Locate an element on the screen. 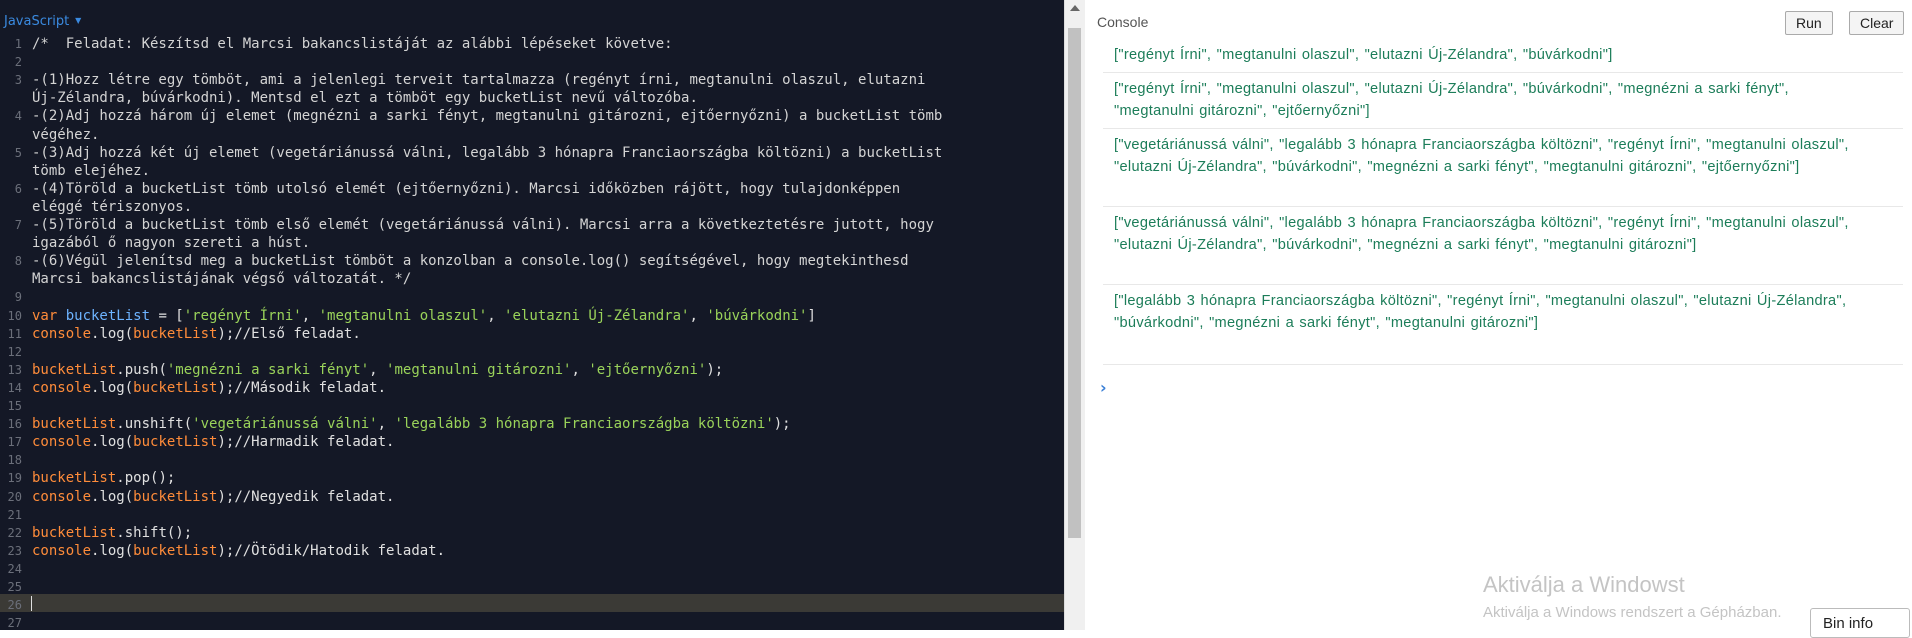 The height and width of the screenshot is (638, 1912). editor-scrollbar-thumb is located at coordinates (1074, 283).